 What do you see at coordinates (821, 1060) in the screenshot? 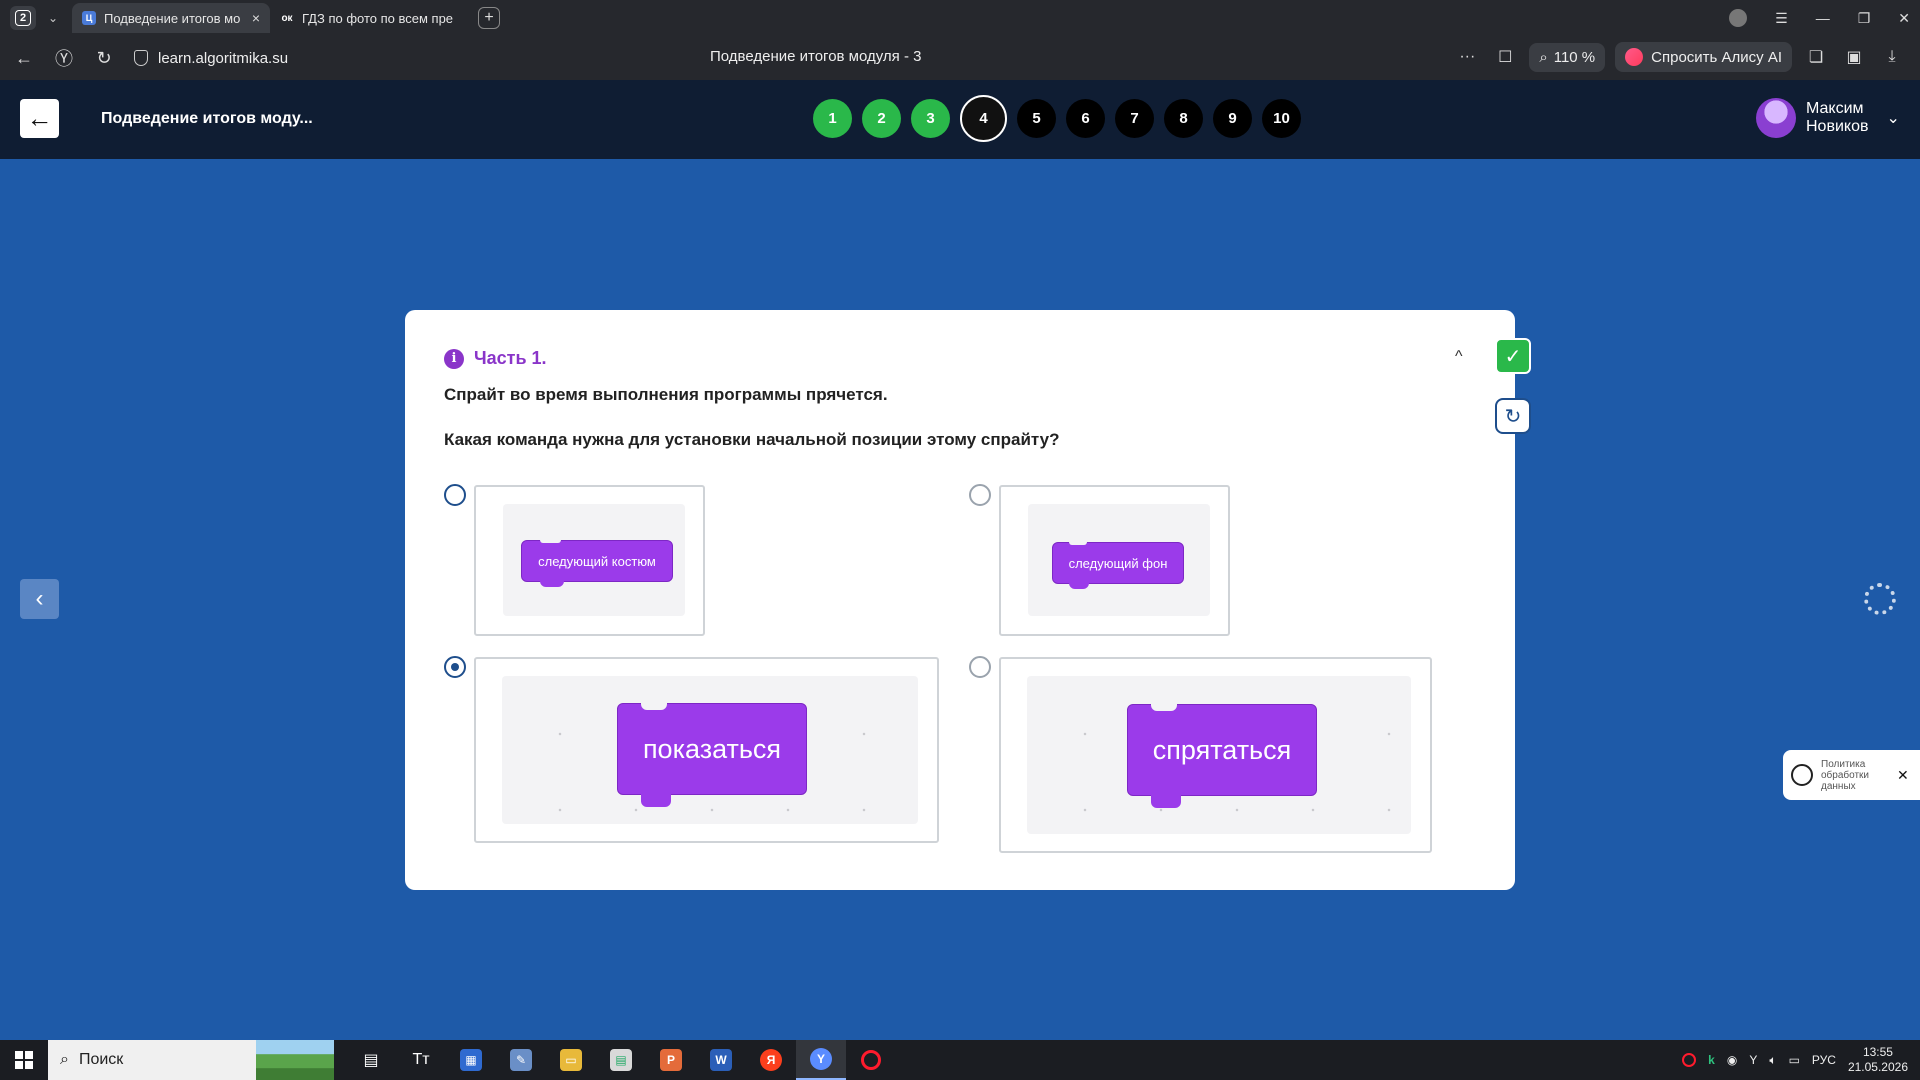
I see `yandex-browser-icon: Y` at bounding box center [821, 1060].